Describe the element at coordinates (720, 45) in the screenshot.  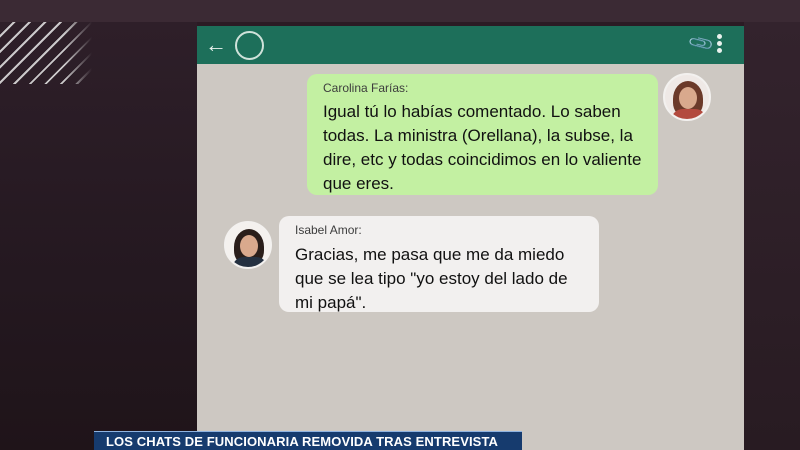
I see `more-vertical-icon` at that location.